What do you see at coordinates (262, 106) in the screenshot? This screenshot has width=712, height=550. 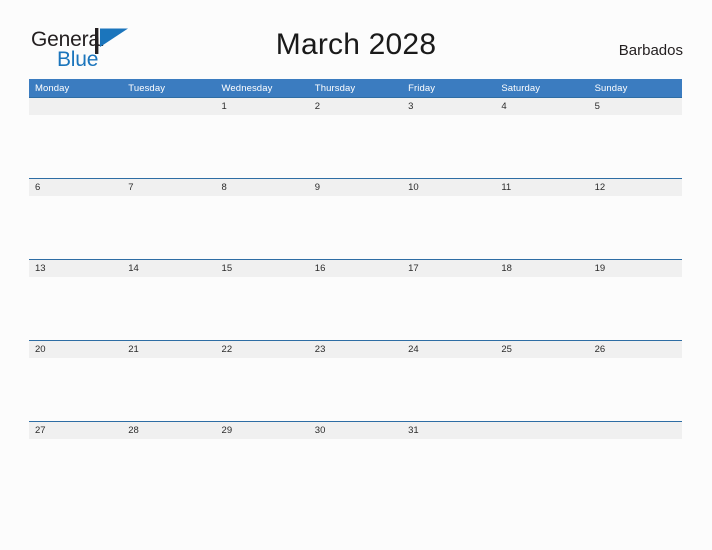 I see `day-cell: 1` at bounding box center [262, 106].